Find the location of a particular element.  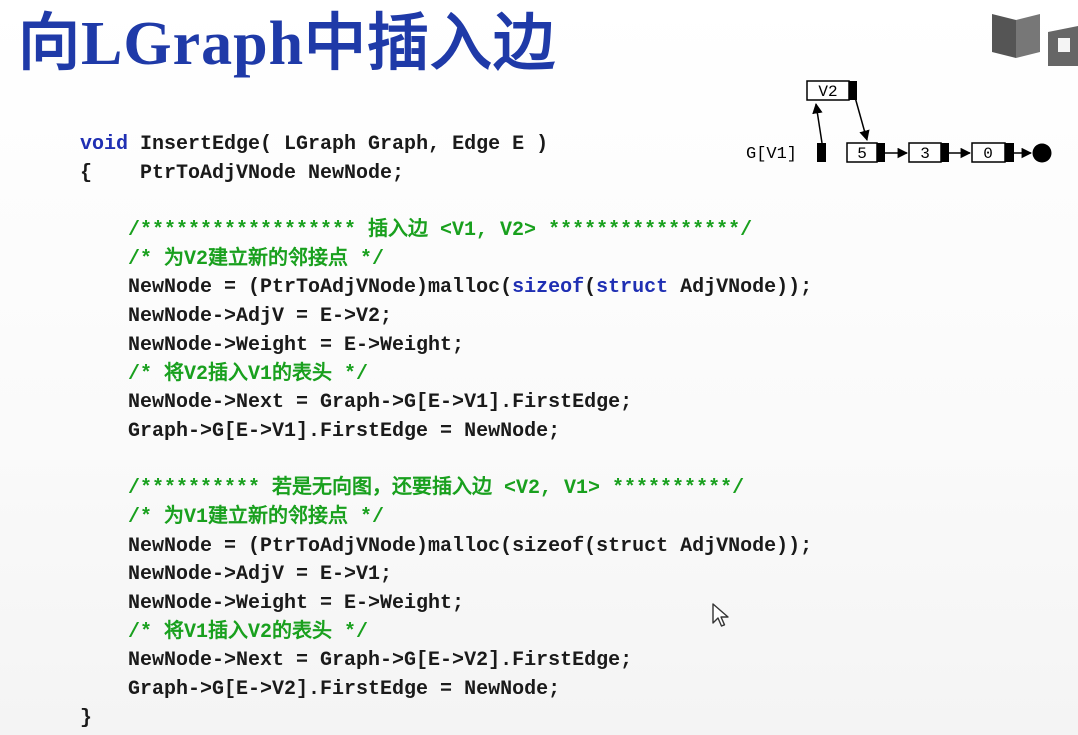

list-node-value: 5 is located at coordinates (862, 154).